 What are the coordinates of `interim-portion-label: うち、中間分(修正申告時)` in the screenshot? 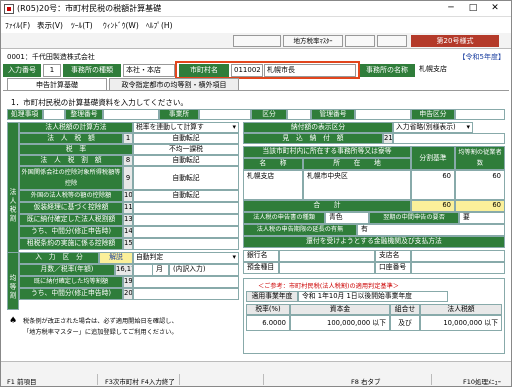 It's located at (71, 232).